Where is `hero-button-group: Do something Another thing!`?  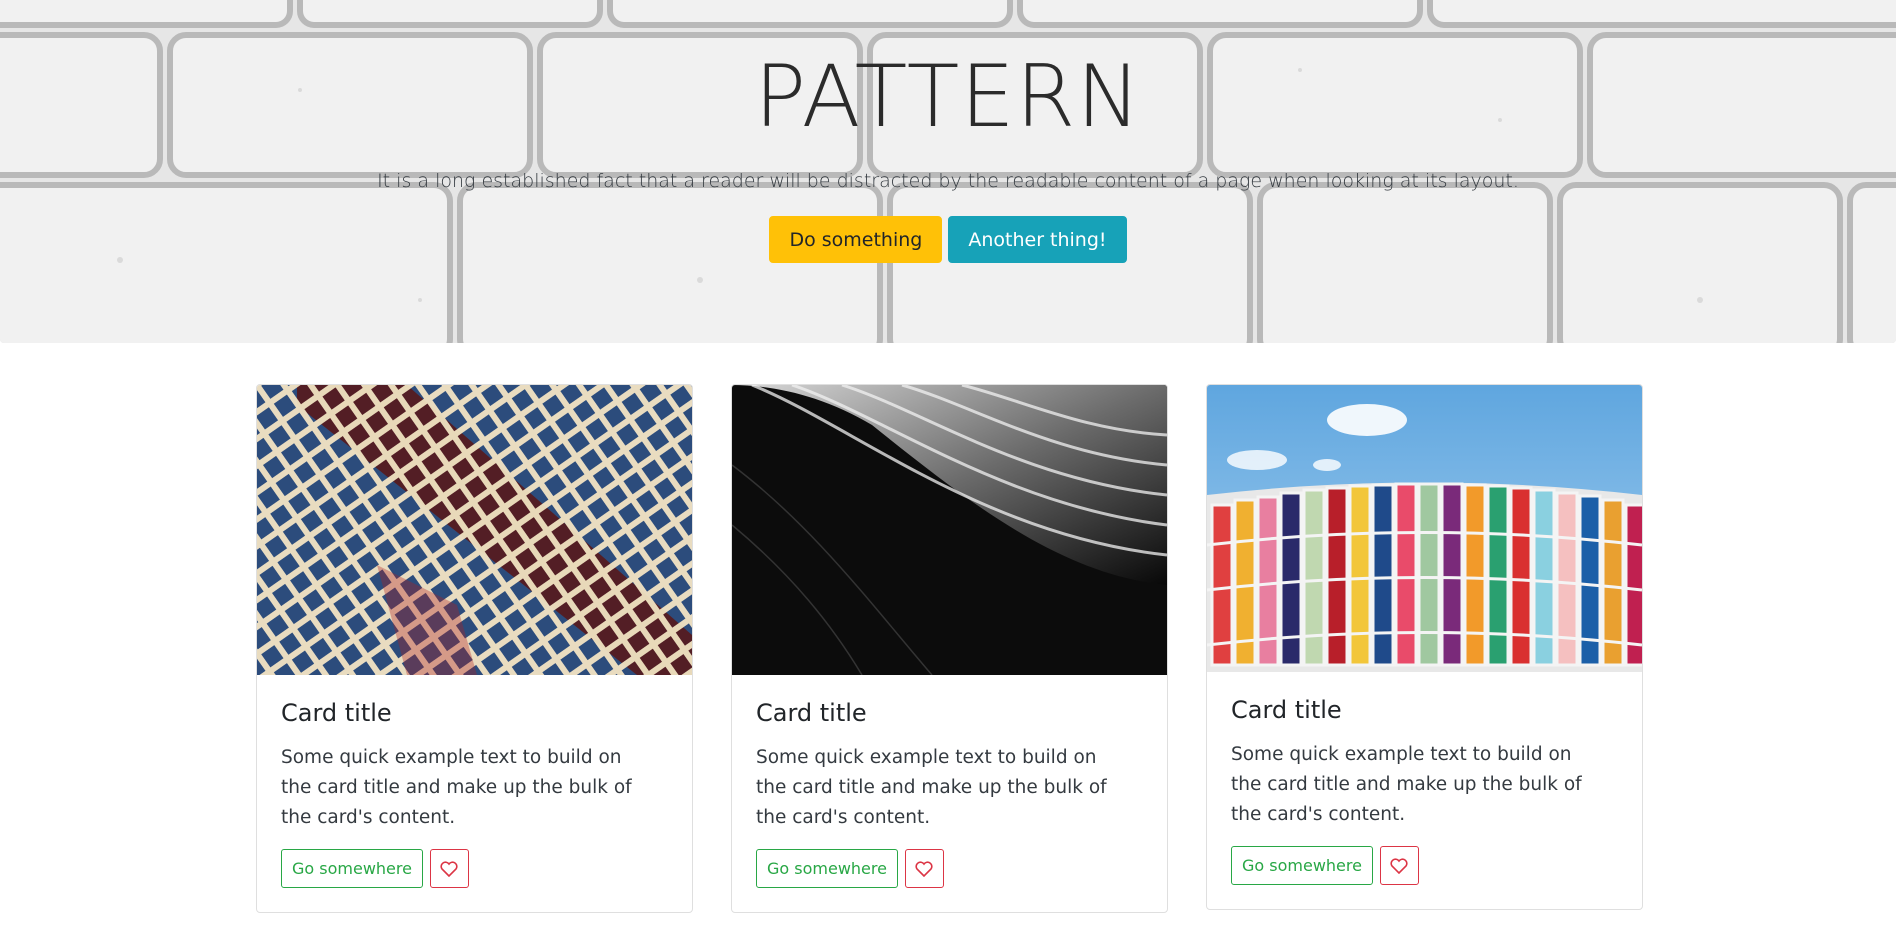 hero-button-group: Do something Another thing! is located at coordinates (948, 239).